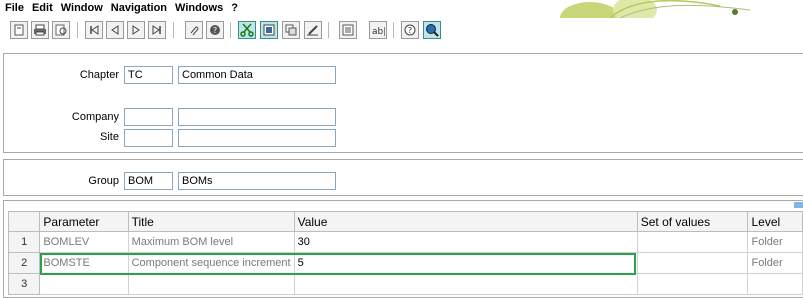 The height and width of the screenshot is (298, 803). What do you see at coordinates (139, 8) in the screenshot?
I see `menu-navigation: Navigation` at bounding box center [139, 8].